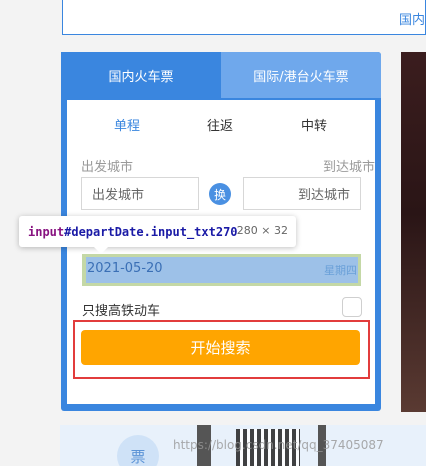 This screenshot has width=426, height=466. What do you see at coordinates (118, 195) in the screenshot?
I see `from-city-placeholder: 出发城市` at bounding box center [118, 195].